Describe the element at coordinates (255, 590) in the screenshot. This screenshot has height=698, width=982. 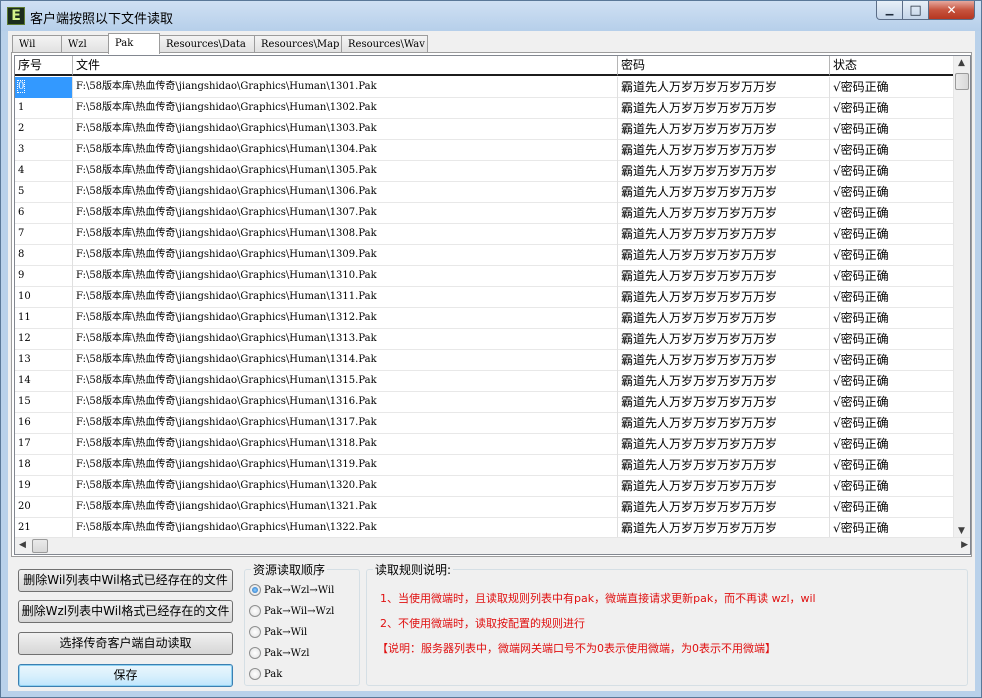
I see `radio-checked-icon` at that location.